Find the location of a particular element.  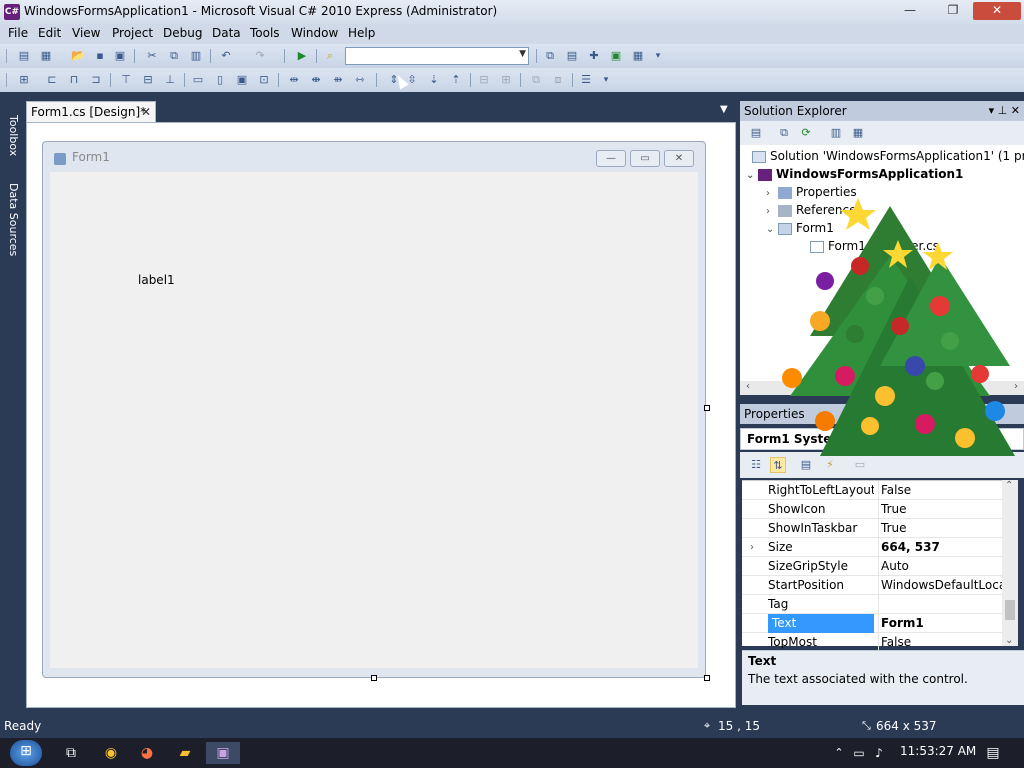

menu-view: View is located at coordinates (86, 34).